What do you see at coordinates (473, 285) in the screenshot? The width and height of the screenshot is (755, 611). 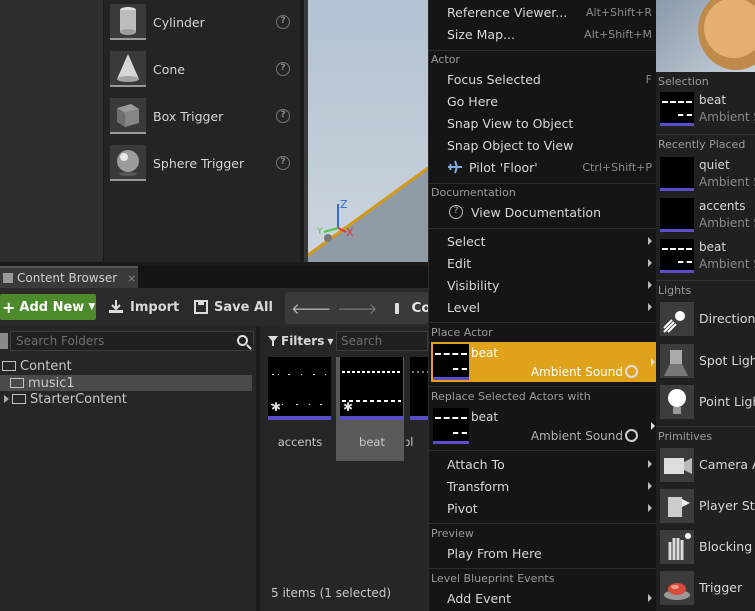 I see `menu-item-label: Visibility` at bounding box center [473, 285].